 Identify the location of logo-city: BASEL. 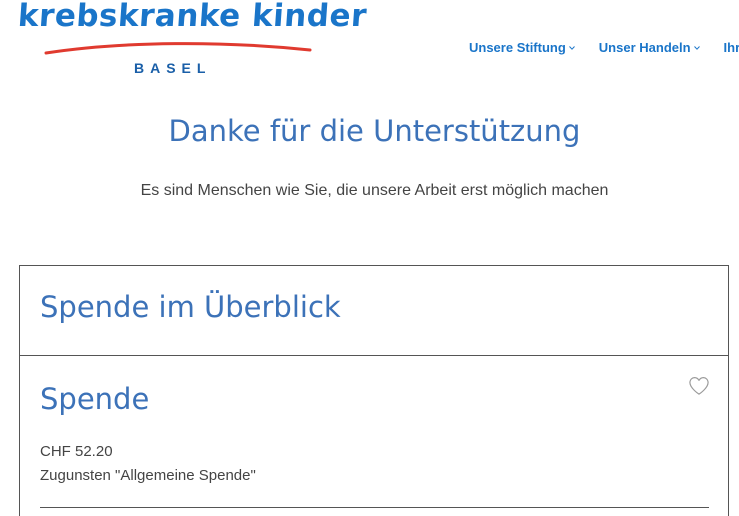
(173, 68).